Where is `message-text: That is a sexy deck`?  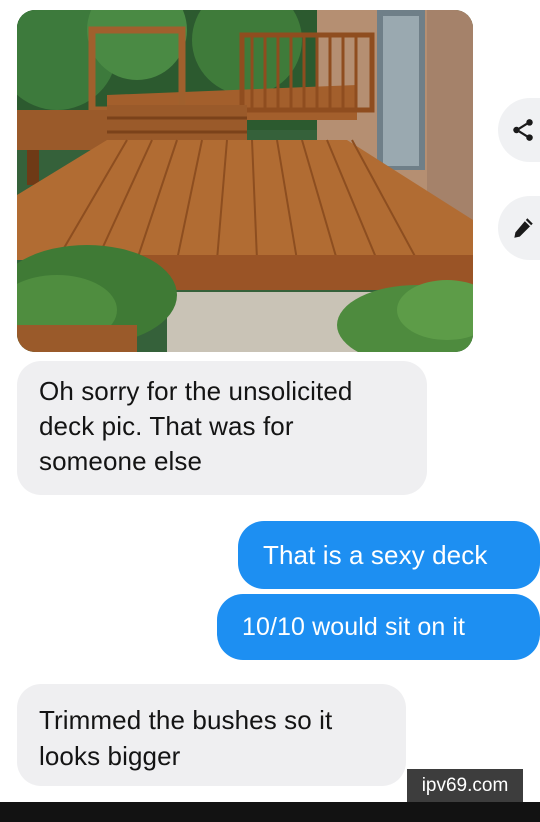
message-text: That is a sexy deck is located at coordinates (375, 555).